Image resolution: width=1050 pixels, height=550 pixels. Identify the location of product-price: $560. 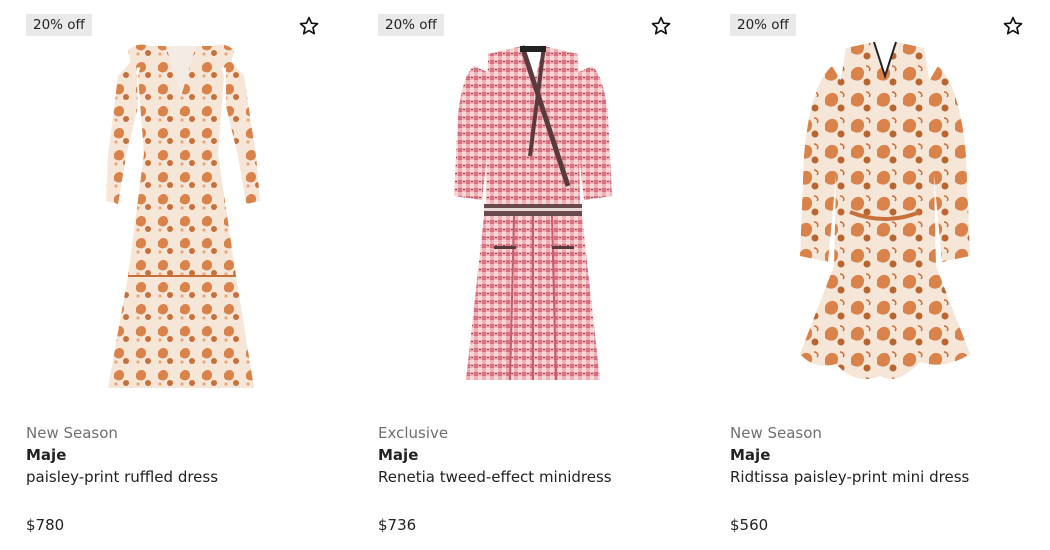
(749, 525).